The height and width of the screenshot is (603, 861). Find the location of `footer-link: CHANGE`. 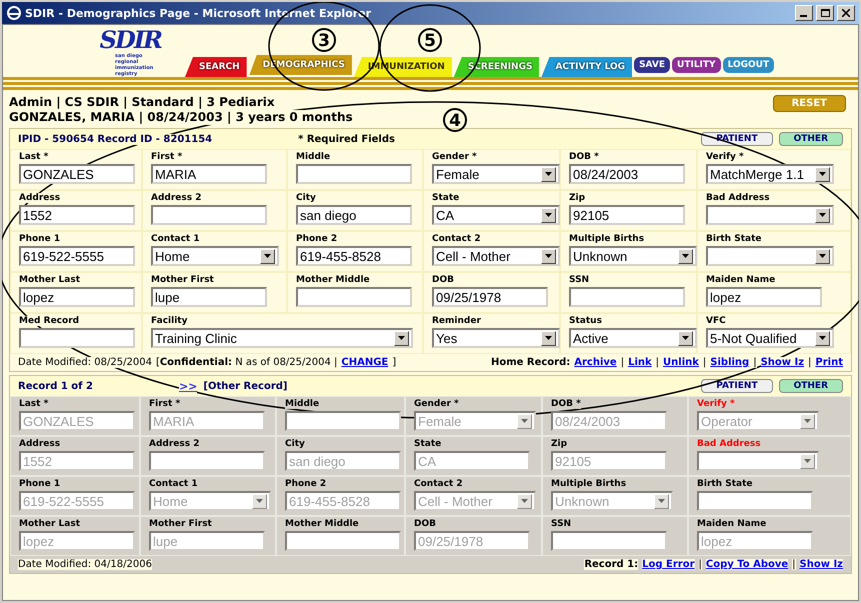

footer-link: CHANGE is located at coordinates (364, 362).